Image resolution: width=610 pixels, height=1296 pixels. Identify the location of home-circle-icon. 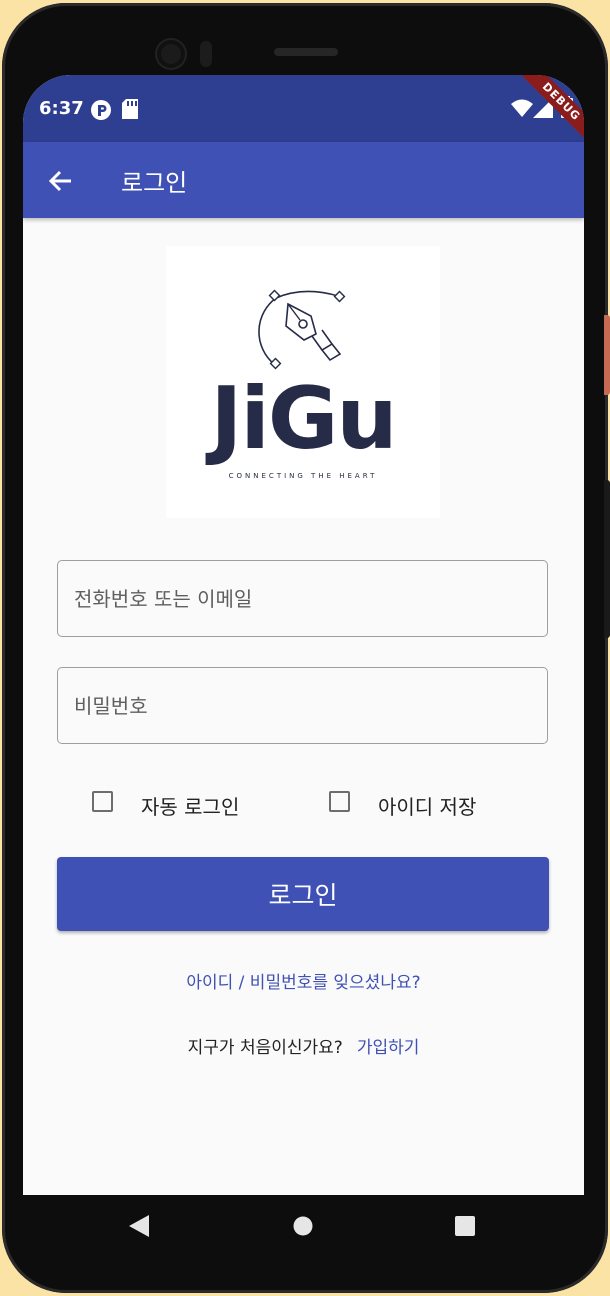
(303, 1228).